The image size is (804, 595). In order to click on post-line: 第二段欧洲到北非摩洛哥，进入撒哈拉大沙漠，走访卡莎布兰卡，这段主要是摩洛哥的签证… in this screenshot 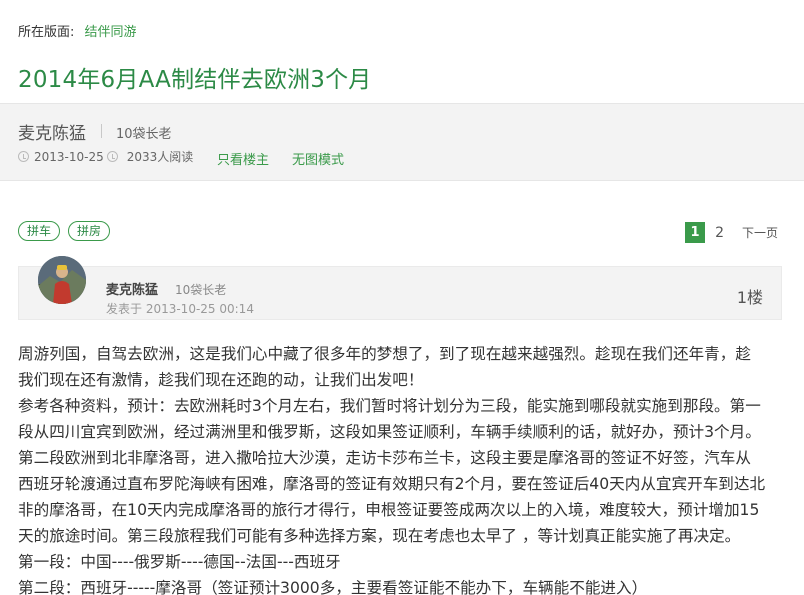, I will do `click(384, 458)`.